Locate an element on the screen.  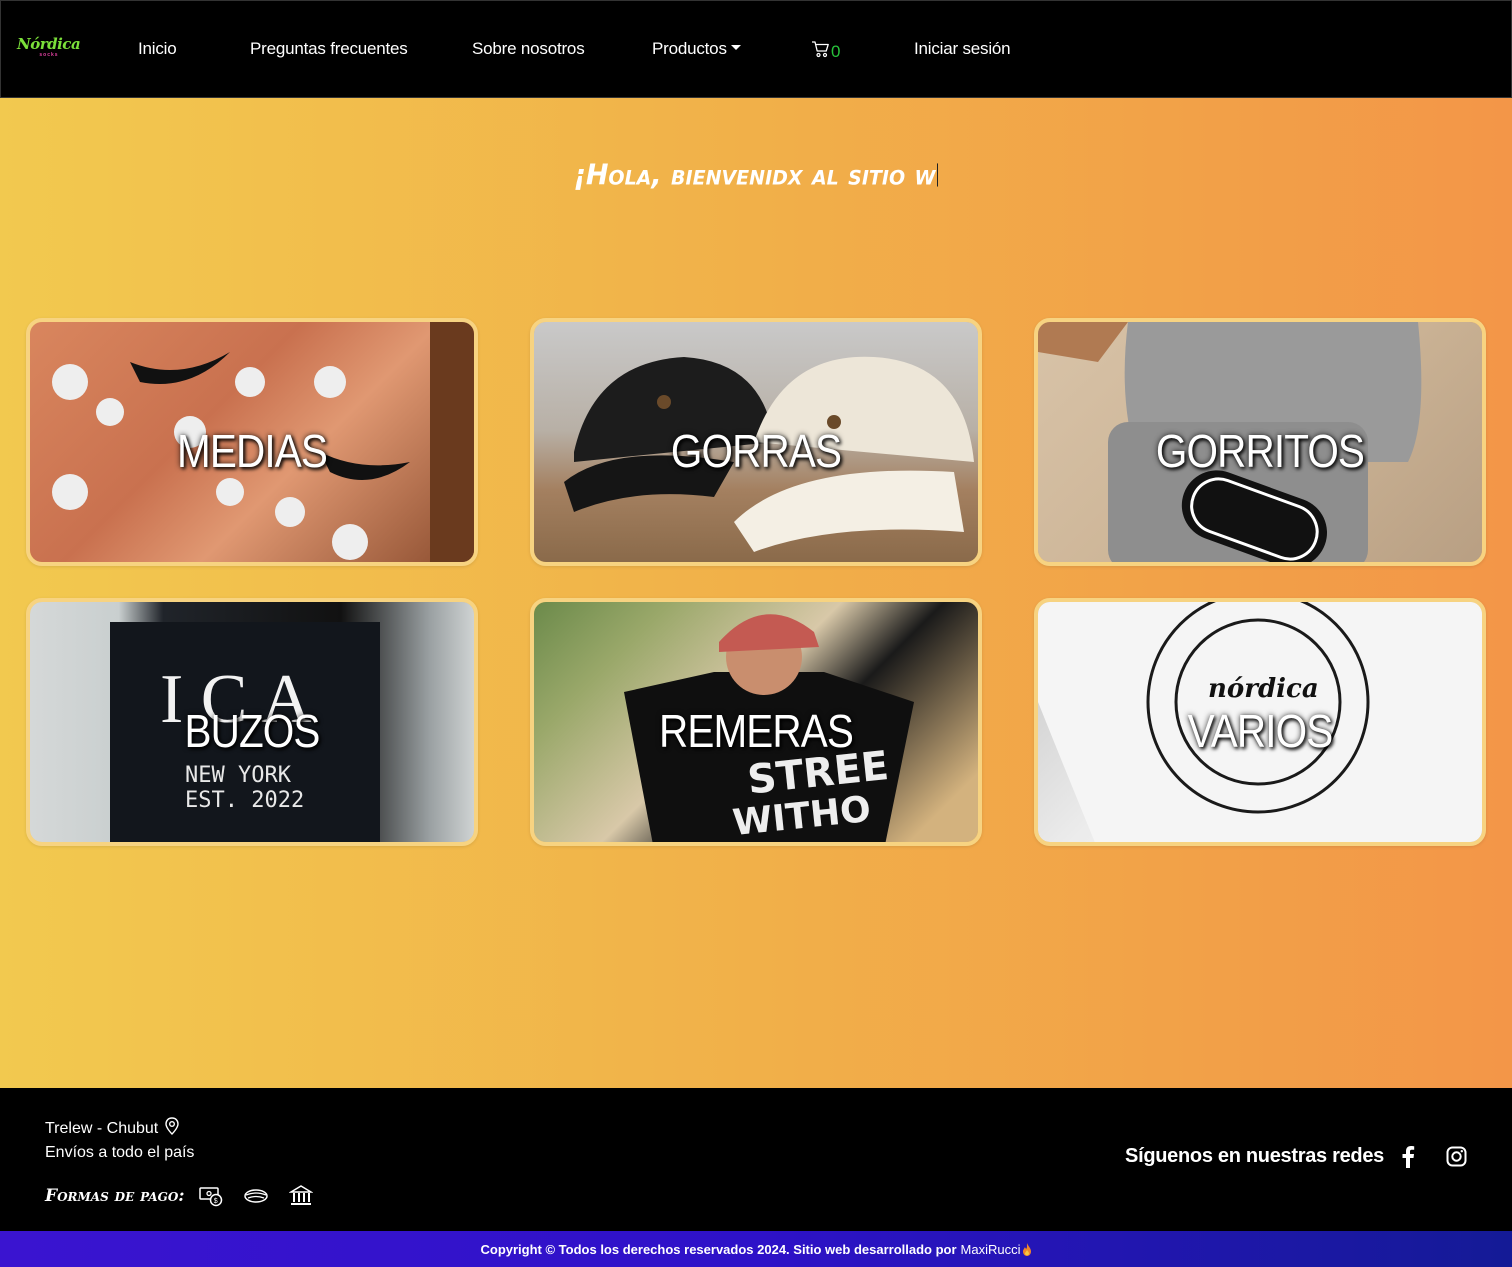
category-card-medias: MEDIAS is located at coordinates (252, 442).